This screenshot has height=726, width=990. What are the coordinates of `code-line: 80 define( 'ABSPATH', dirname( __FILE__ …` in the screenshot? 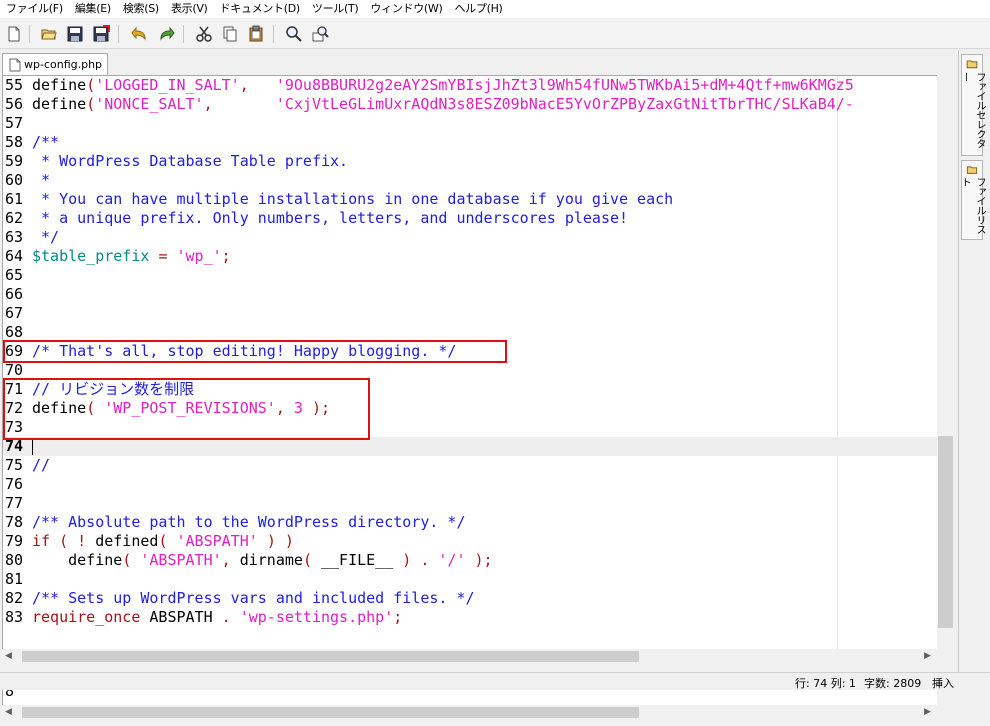 It's located at (470, 560).